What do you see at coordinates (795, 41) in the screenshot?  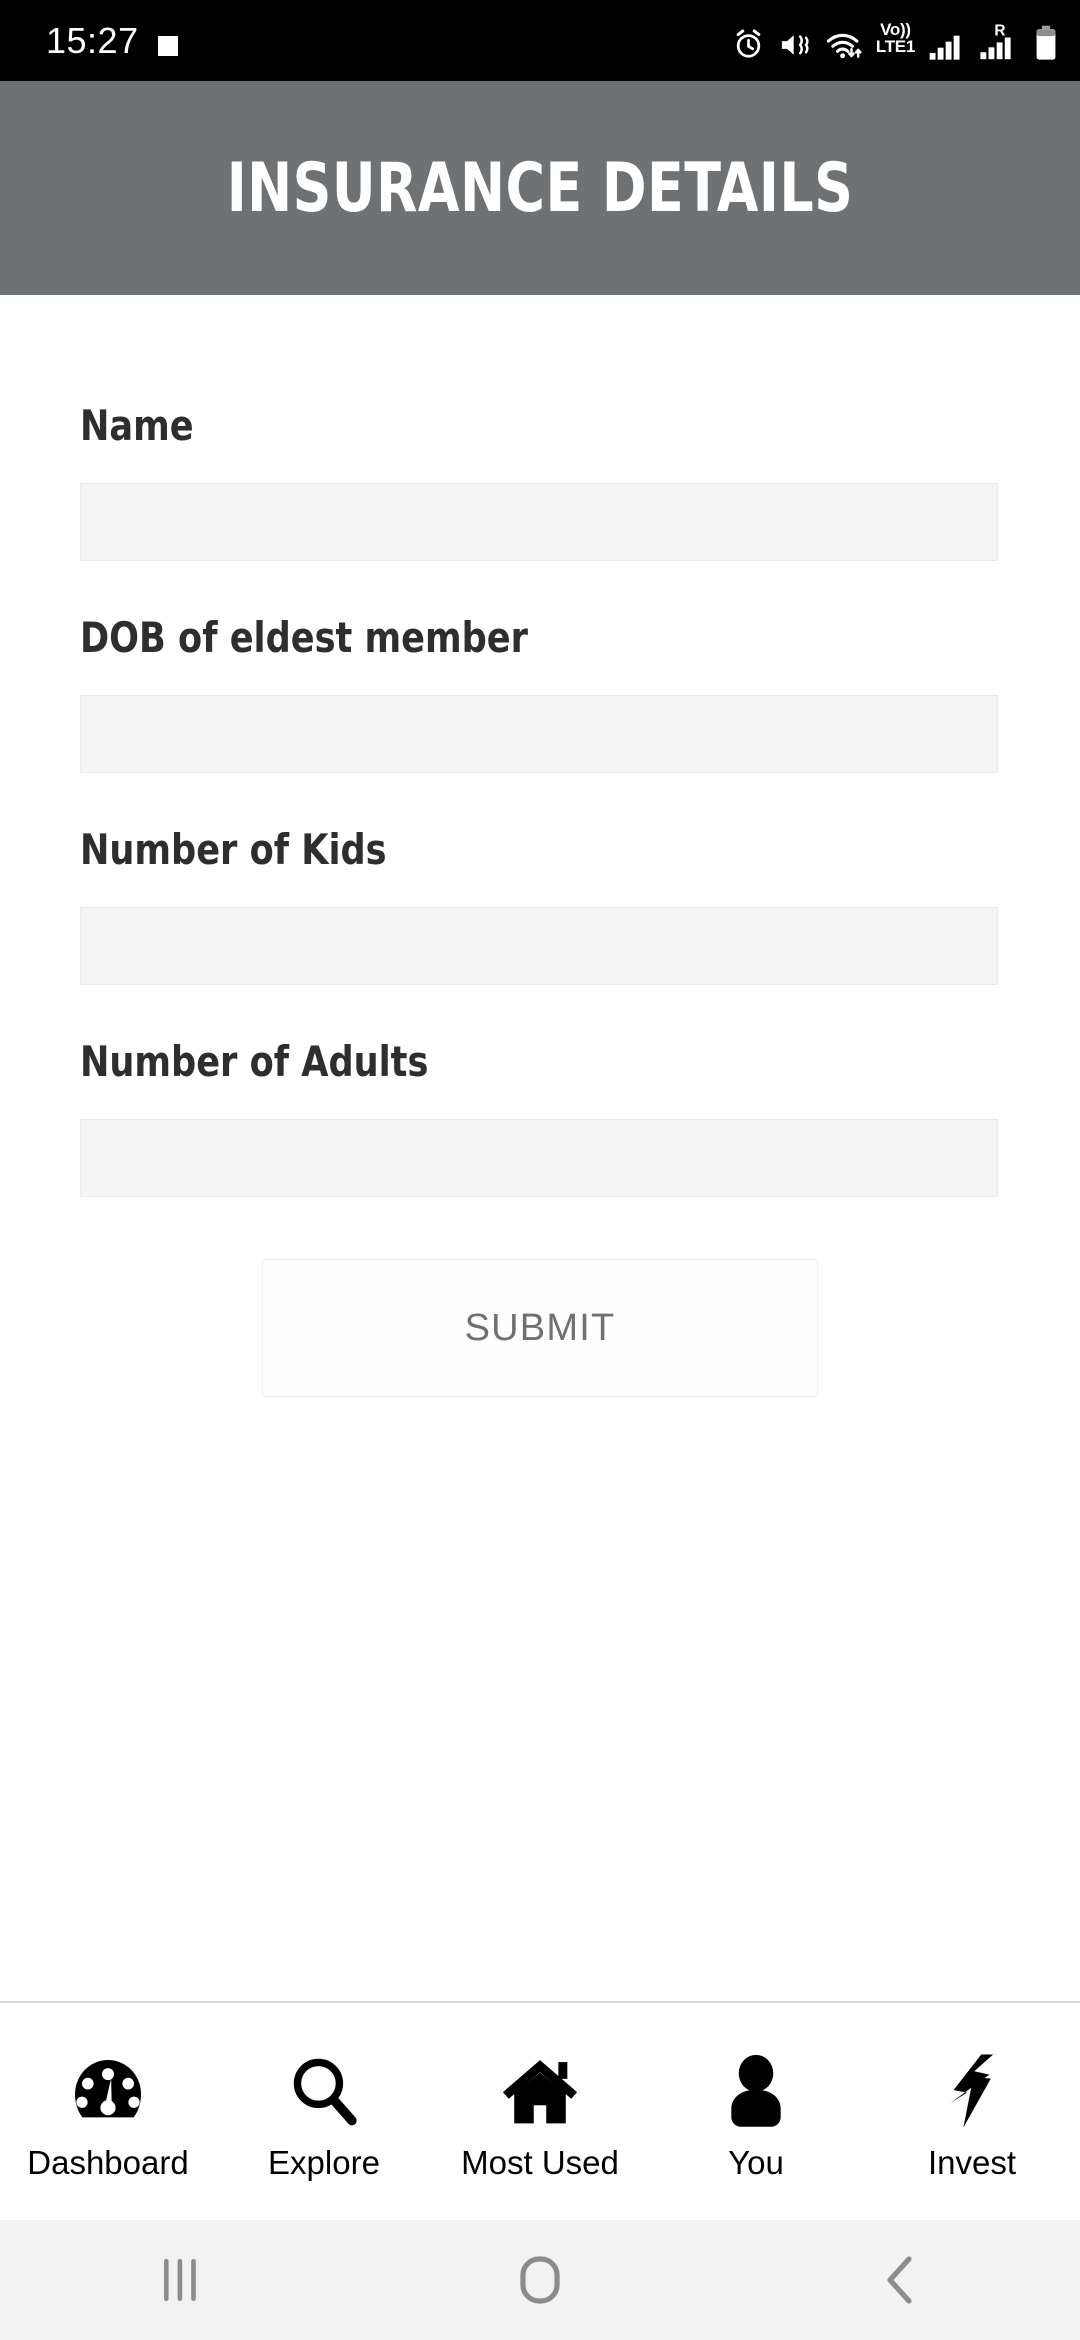 I see `mute-vibrate-icon` at bounding box center [795, 41].